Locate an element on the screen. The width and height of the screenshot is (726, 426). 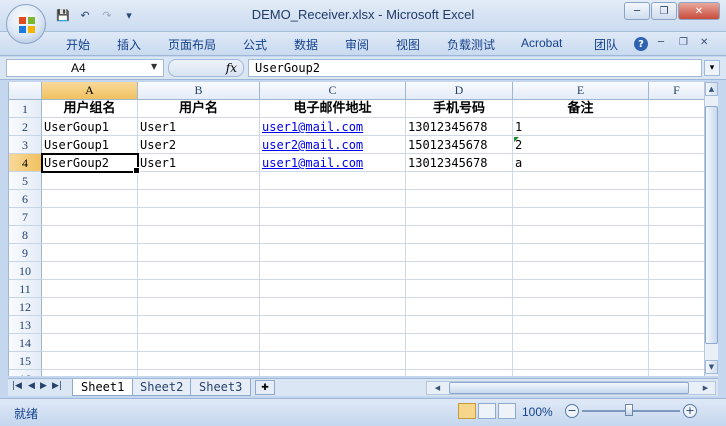
horizontal-scroll-thumb is located at coordinates (569, 388).